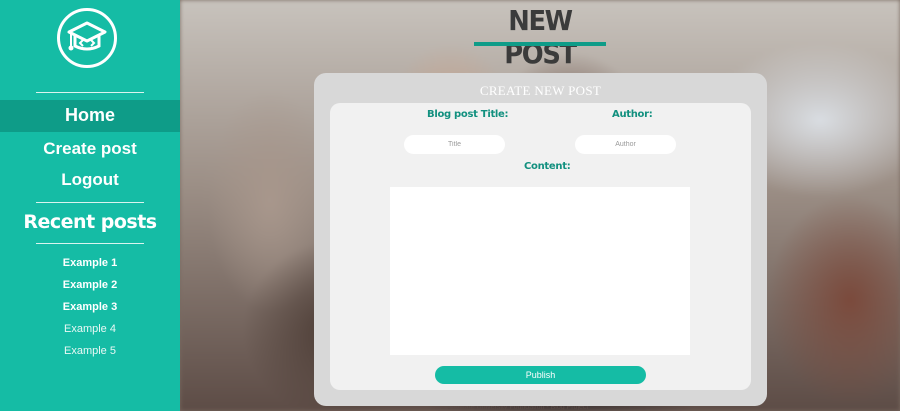 The image size is (900, 411). Describe the element at coordinates (540, 90) in the screenshot. I see `panel-title: CREATE NEW POST` at that location.